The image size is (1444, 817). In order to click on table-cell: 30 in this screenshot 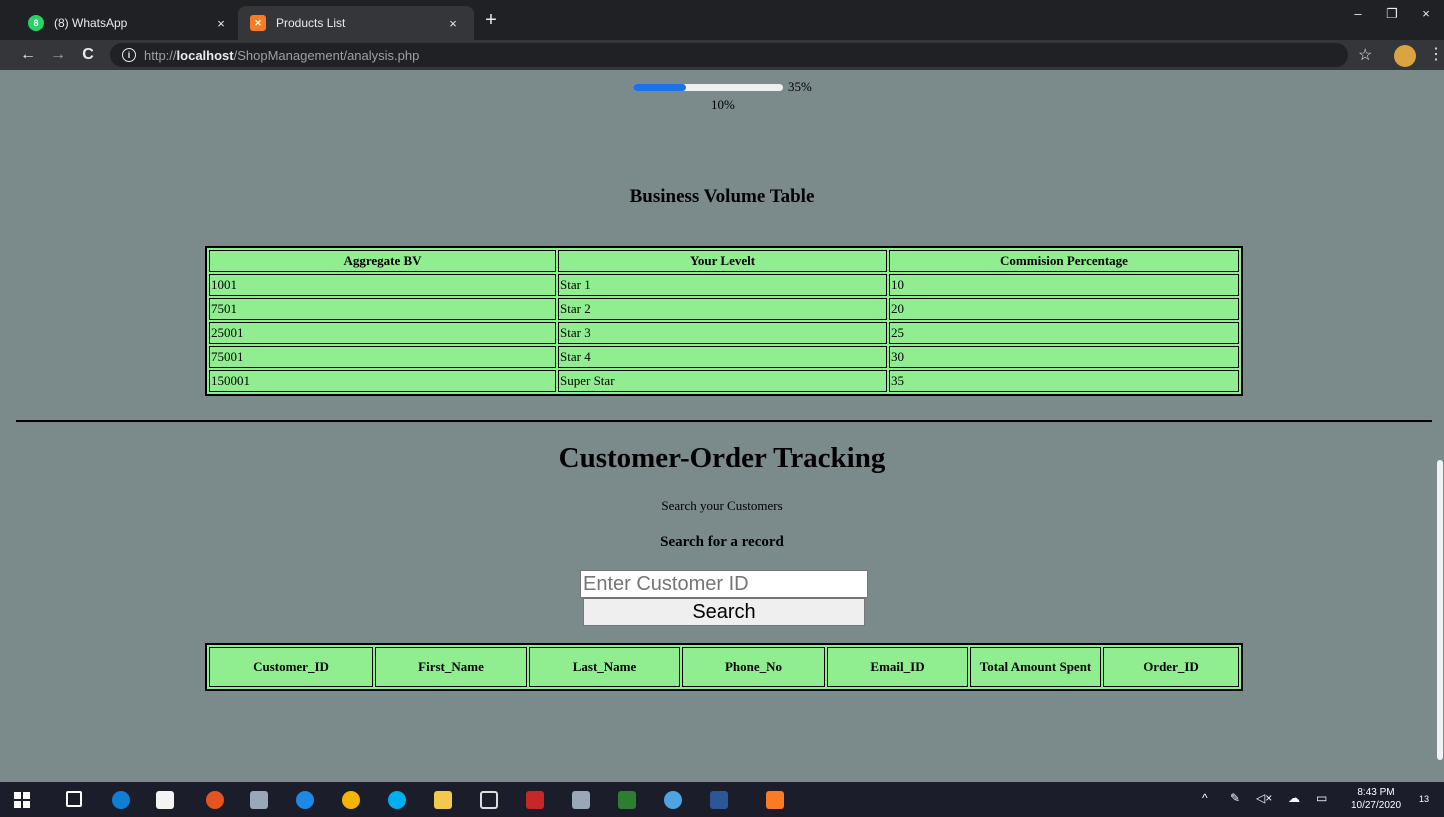, I will do `click(1064, 357)`.